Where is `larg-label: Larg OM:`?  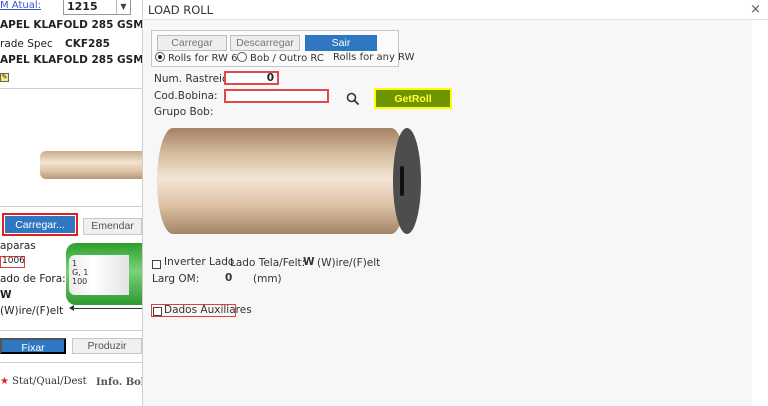
larg-label: Larg OM: is located at coordinates (176, 279).